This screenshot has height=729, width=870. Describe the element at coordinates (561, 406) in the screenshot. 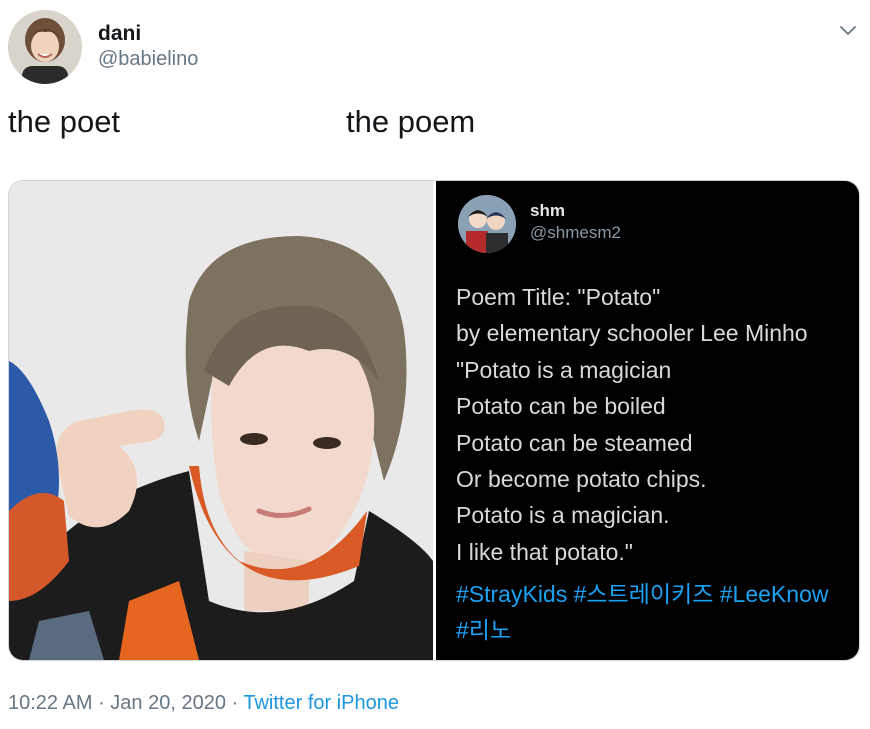

I see `poem-line: Potato can be boiled` at that location.